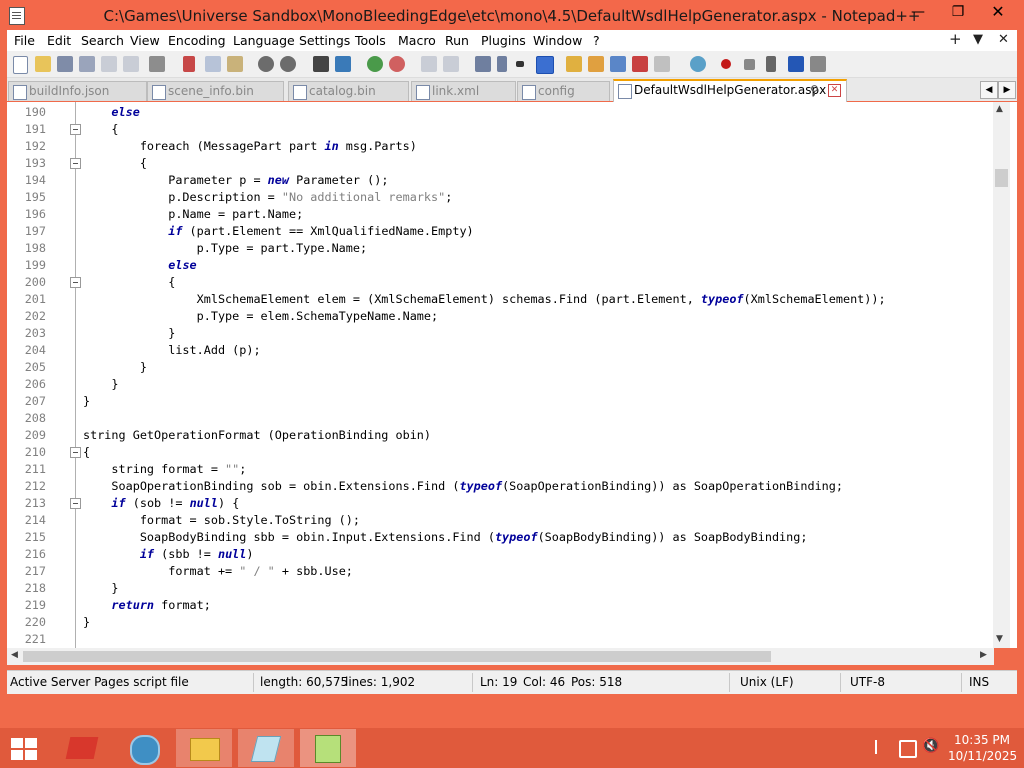 The height and width of the screenshot is (768, 1024). What do you see at coordinates (463, 91) in the screenshot?
I see `tab-link-xml: link.xml` at bounding box center [463, 91].